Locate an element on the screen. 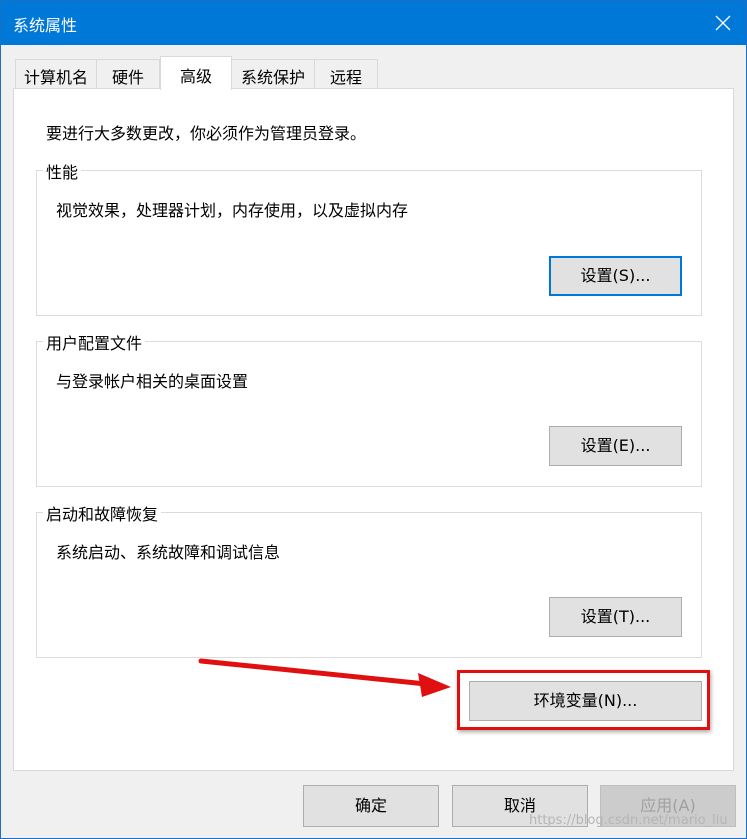  performance-description: 视觉效果，处理器计划，内存使用，以及虚拟内存 is located at coordinates (232, 210).